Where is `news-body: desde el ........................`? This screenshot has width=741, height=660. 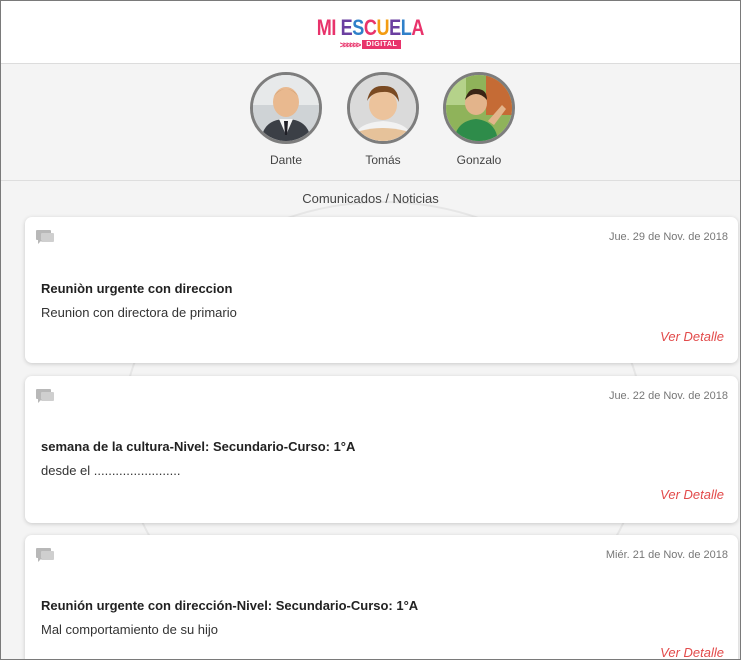 news-body: desde el ........................ is located at coordinates (111, 470).